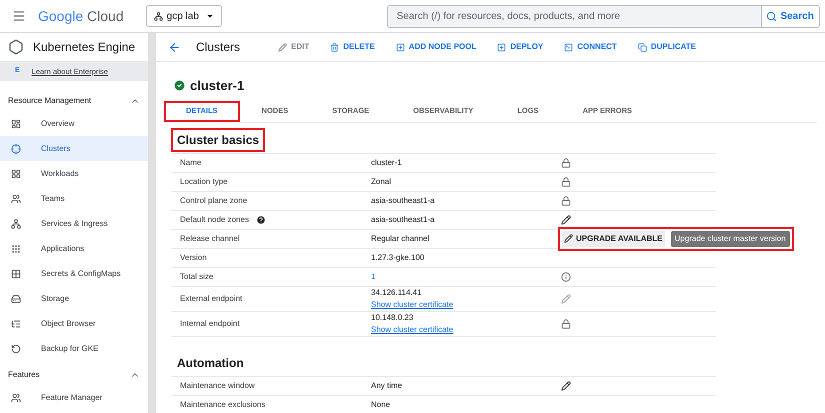 The width and height of the screenshot is (825, 413). I want to click on dashboard-icon, so click(16, 123).